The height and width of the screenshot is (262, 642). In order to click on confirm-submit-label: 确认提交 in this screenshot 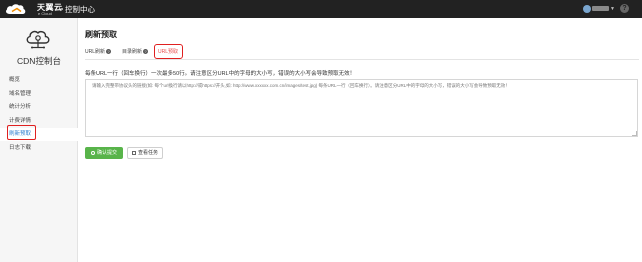, I will do `click(106, 153)`.